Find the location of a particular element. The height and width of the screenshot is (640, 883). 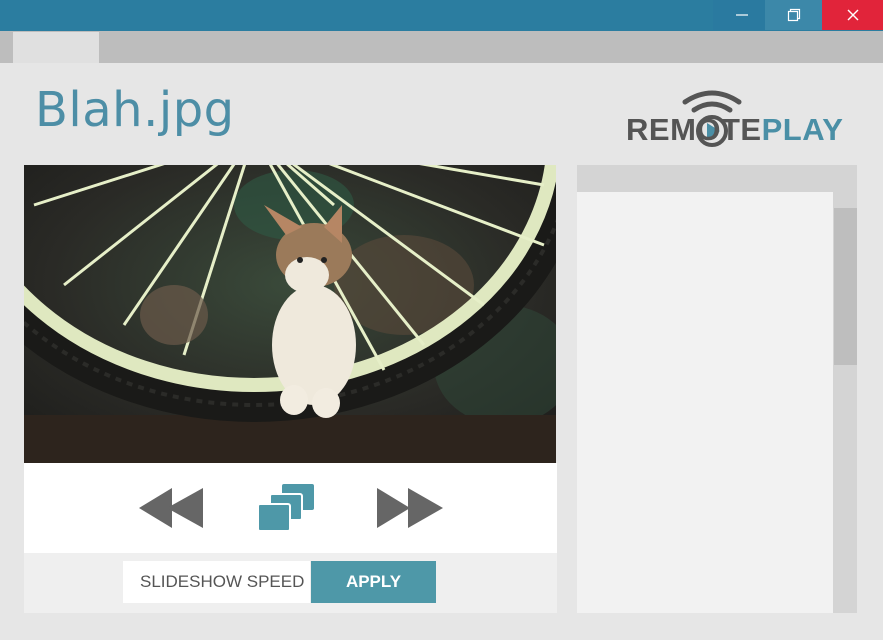

logo-remote: REMOTE is located at coordinates (694, 129).